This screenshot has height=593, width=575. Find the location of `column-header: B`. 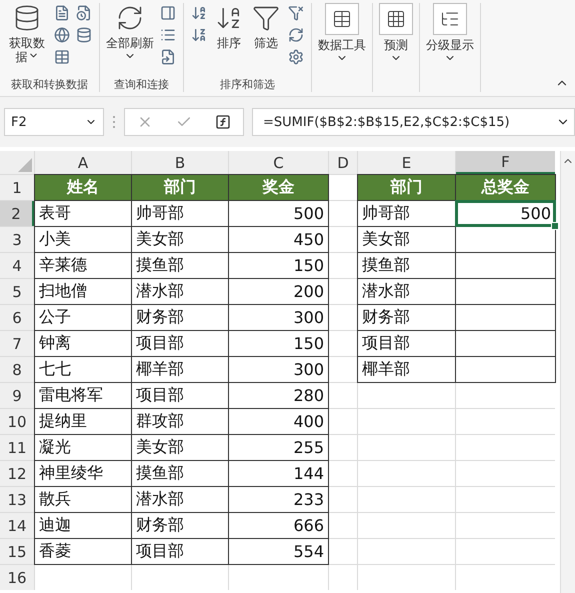

column-header: B is located at coordinates (180, 162).